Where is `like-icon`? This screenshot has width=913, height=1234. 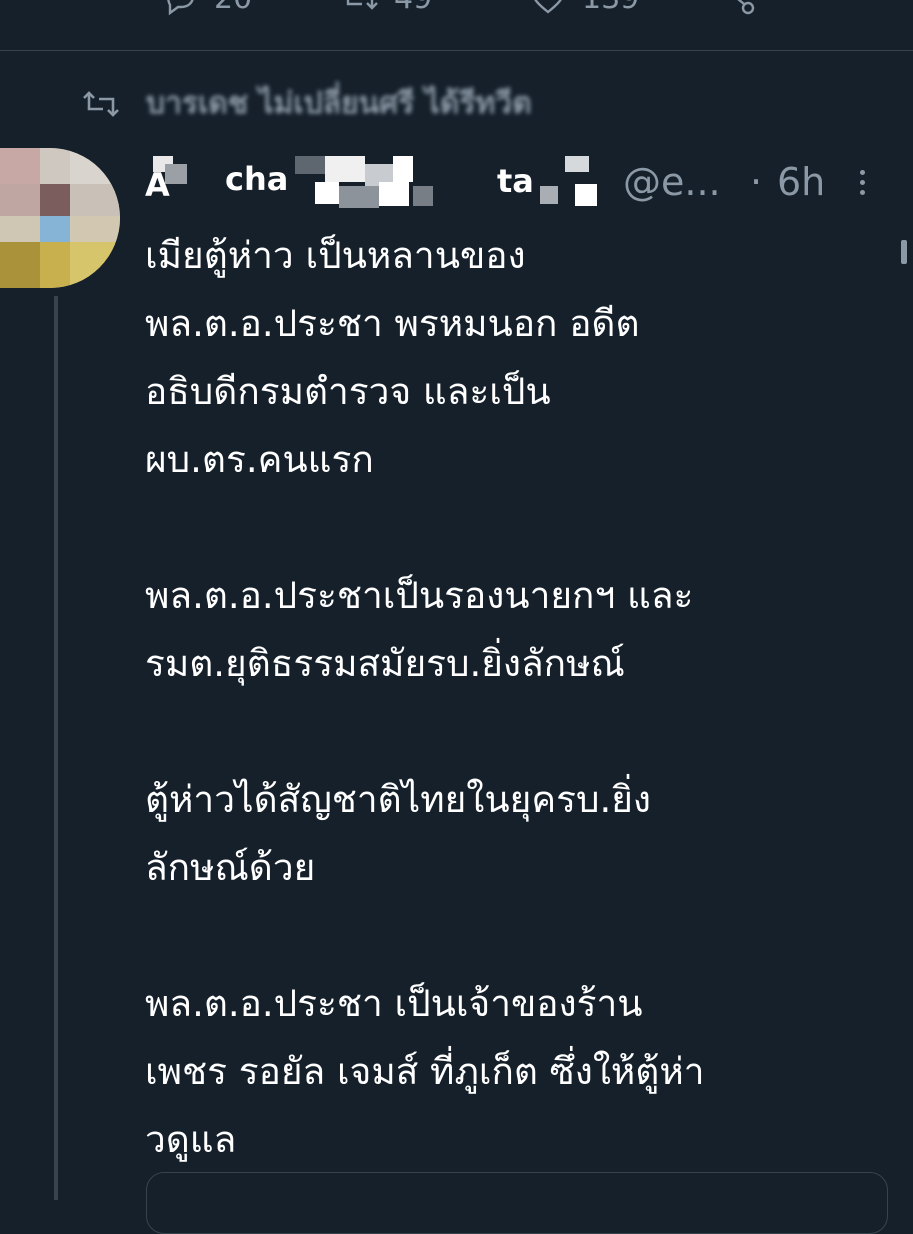 like-icon is located at coordinates (548, 7).